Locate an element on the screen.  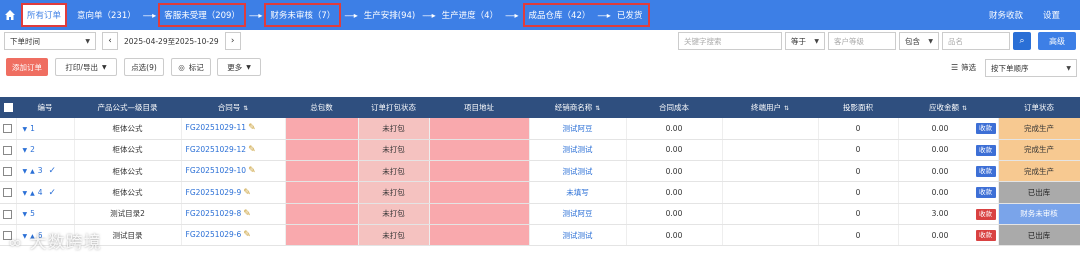
contract-link: FG20251029-10 is located at coordinates (216, 170).